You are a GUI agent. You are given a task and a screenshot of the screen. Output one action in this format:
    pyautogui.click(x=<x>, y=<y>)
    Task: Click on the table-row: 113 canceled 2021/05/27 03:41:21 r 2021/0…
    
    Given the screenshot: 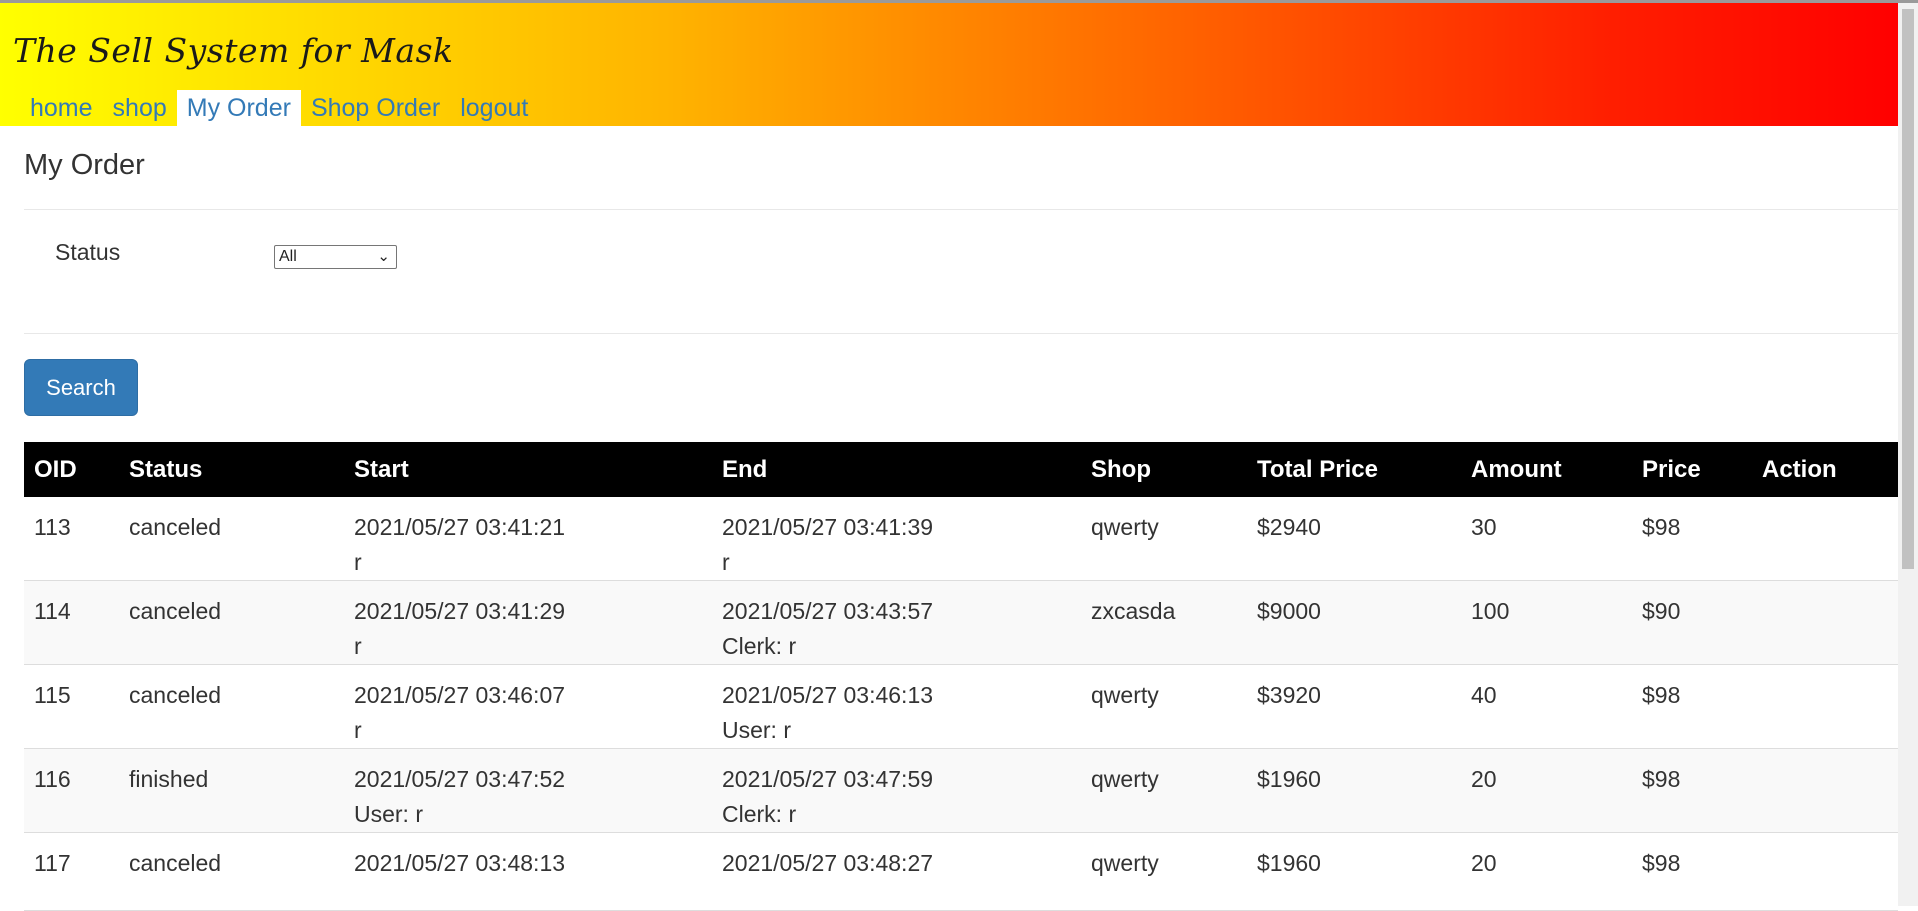 What is the action you would take?
    pyautogui.click(x=961, y=539)
    